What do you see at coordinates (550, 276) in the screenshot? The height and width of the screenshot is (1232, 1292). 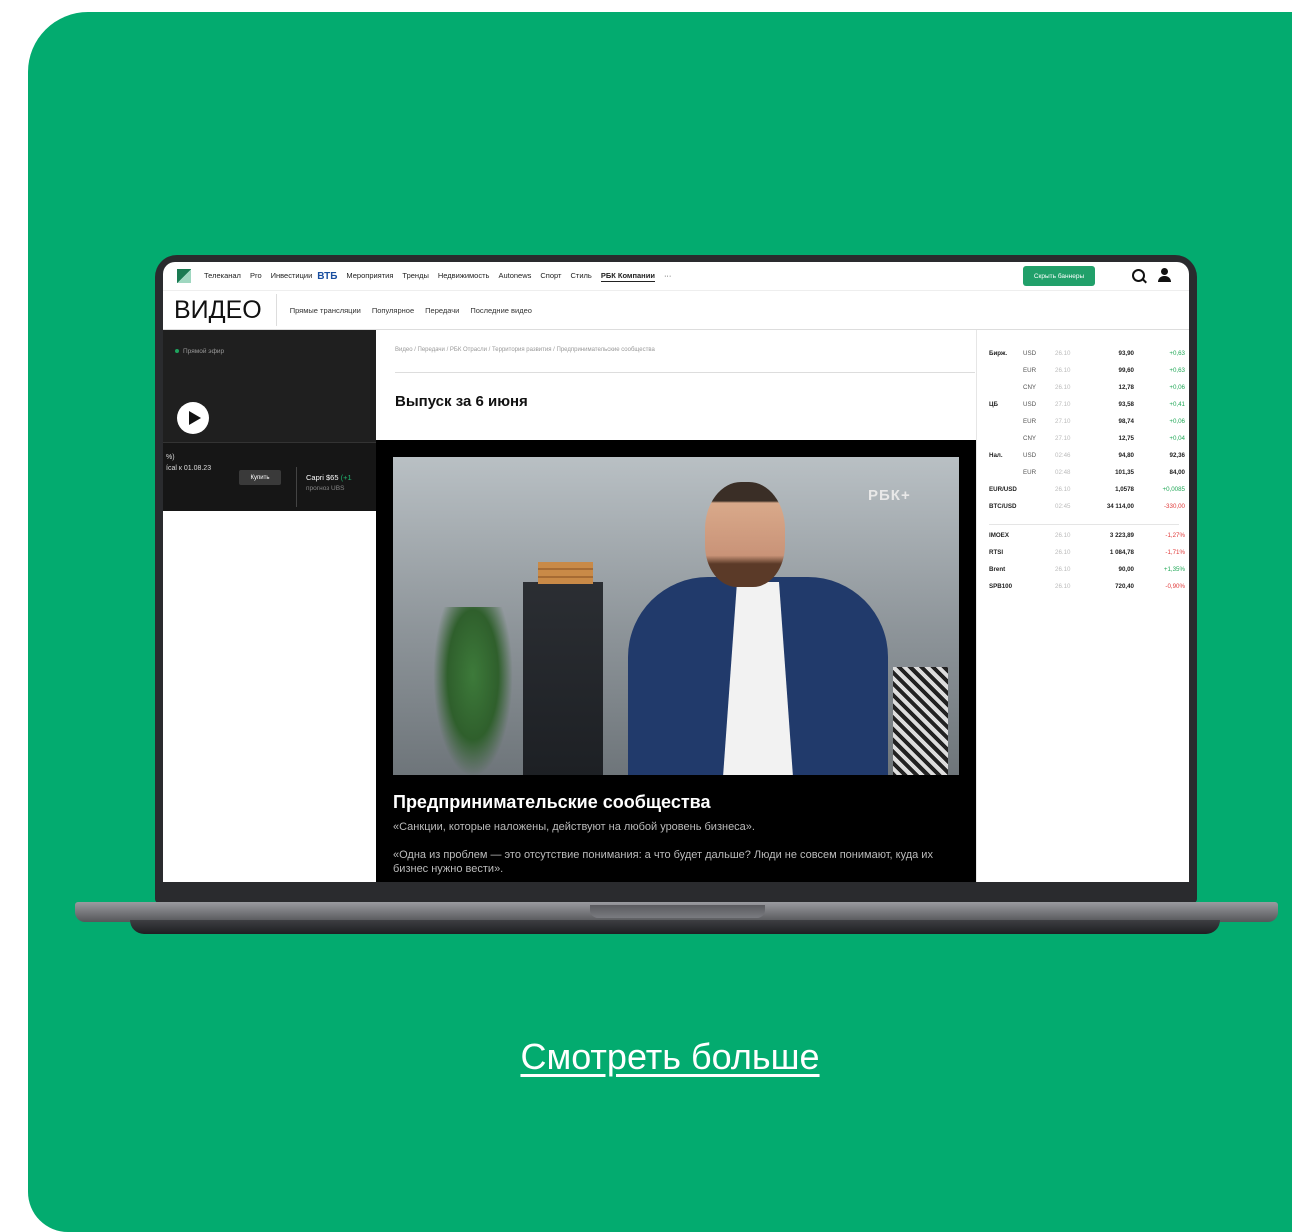 I see `nav-sport: Спорт` at bounding box center [550, 276].